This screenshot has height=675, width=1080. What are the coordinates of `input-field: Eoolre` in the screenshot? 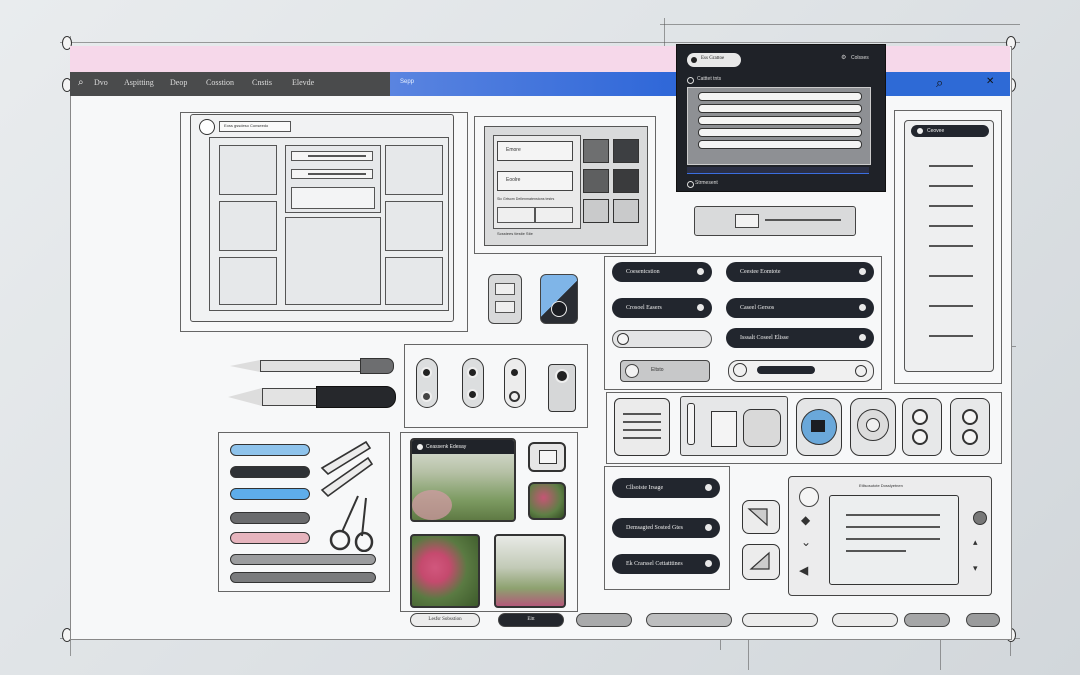 It's located at (535, 181).